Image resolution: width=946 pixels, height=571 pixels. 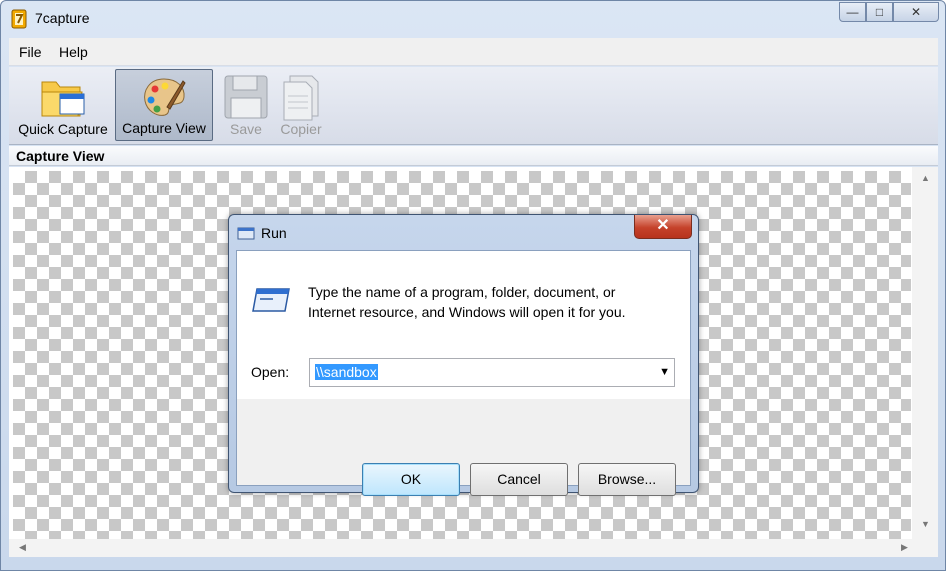 I want to click on title-bar: 7capture — □ ✕, so click(x=473, y=19).